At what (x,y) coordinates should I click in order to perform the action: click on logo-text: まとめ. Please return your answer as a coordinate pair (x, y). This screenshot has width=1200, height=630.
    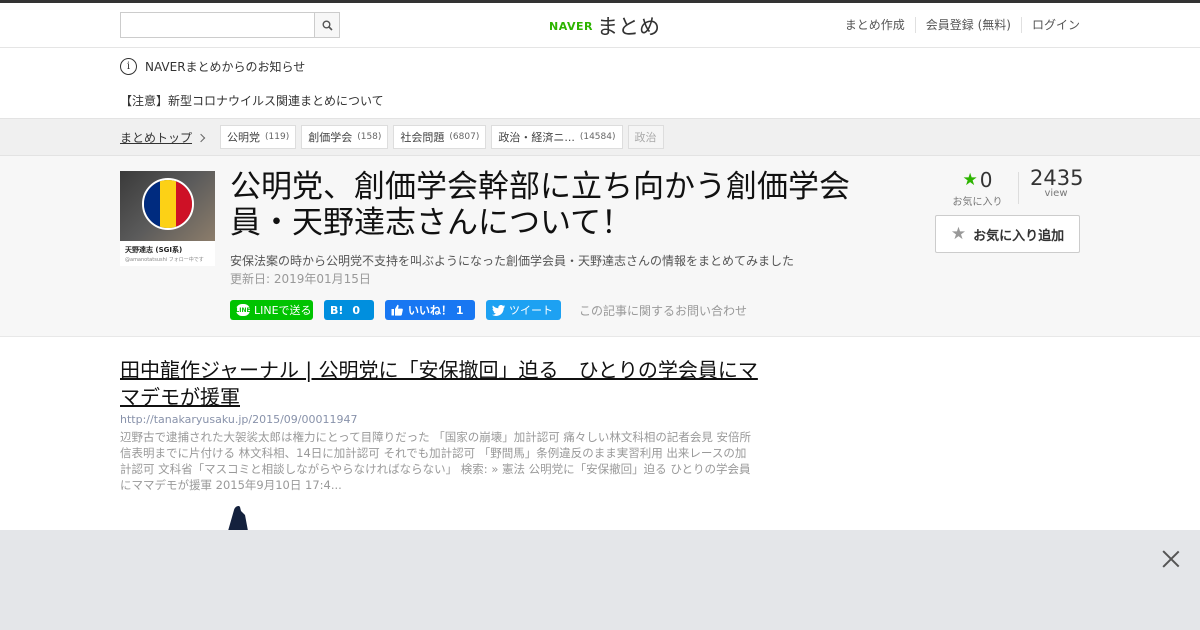
    Looking at the image, I should click on (628, 27).